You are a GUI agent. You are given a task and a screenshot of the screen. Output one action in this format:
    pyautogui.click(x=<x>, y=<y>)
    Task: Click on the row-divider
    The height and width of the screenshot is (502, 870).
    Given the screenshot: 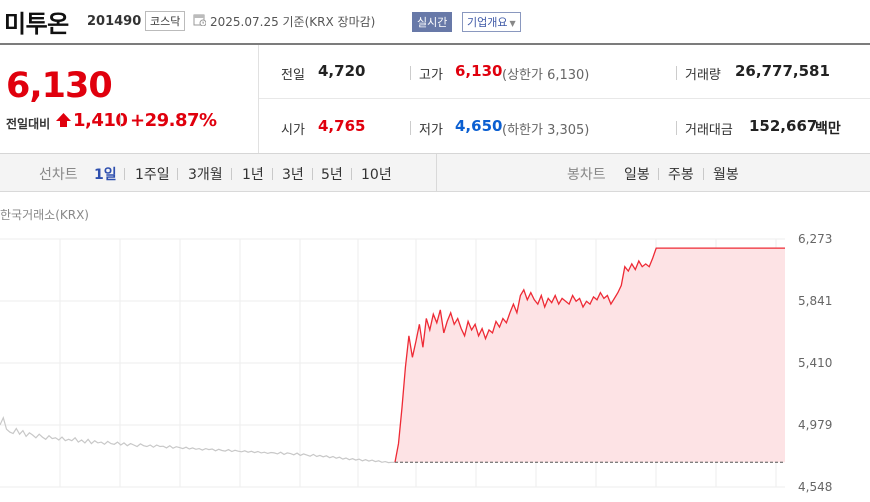 What is the action you would take?
    pyautogui.click(x=564, y=98)
    